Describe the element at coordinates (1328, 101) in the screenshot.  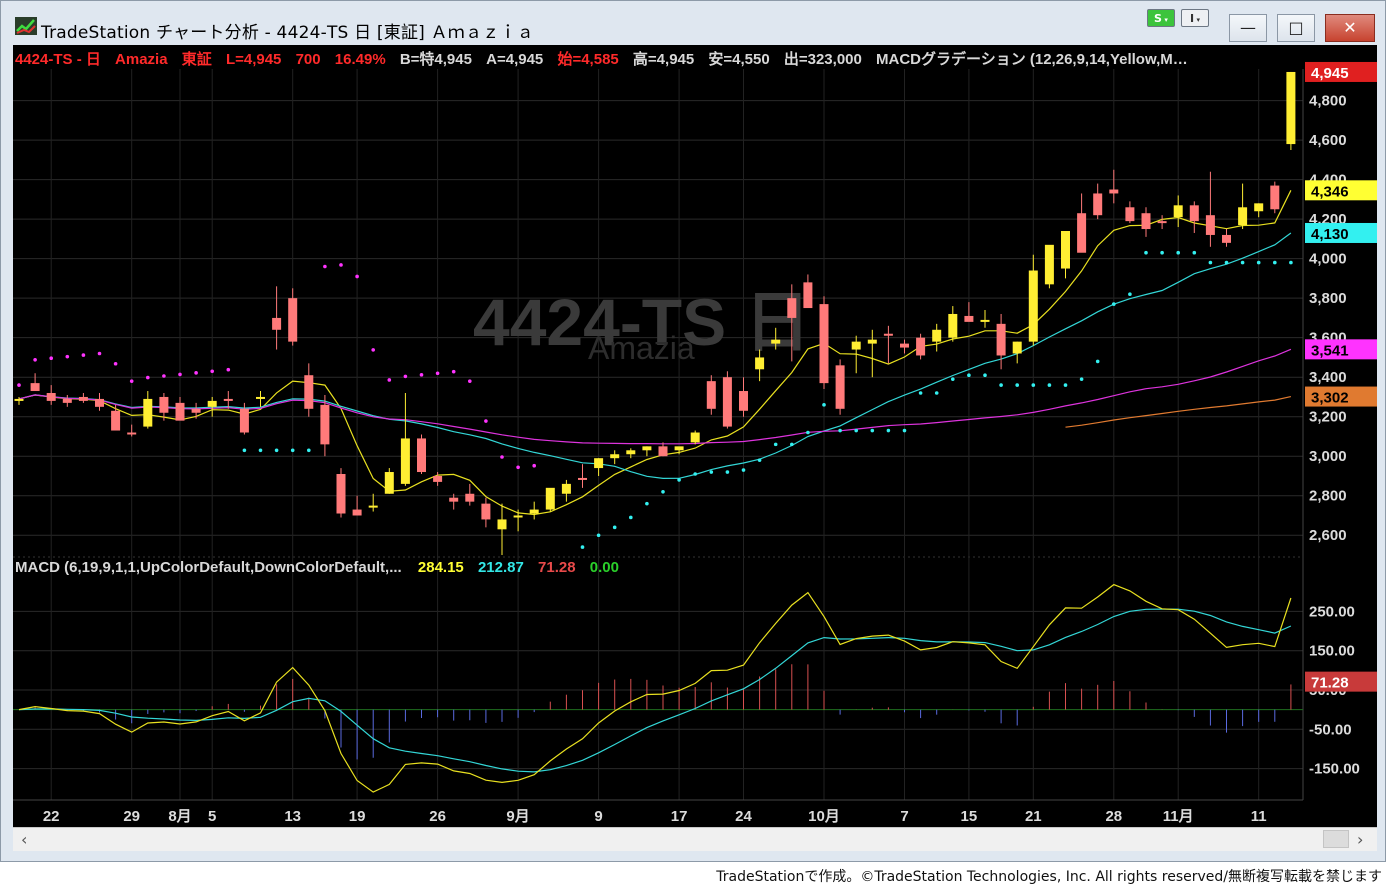
I see `price-tick-label: 4,800` at that location.